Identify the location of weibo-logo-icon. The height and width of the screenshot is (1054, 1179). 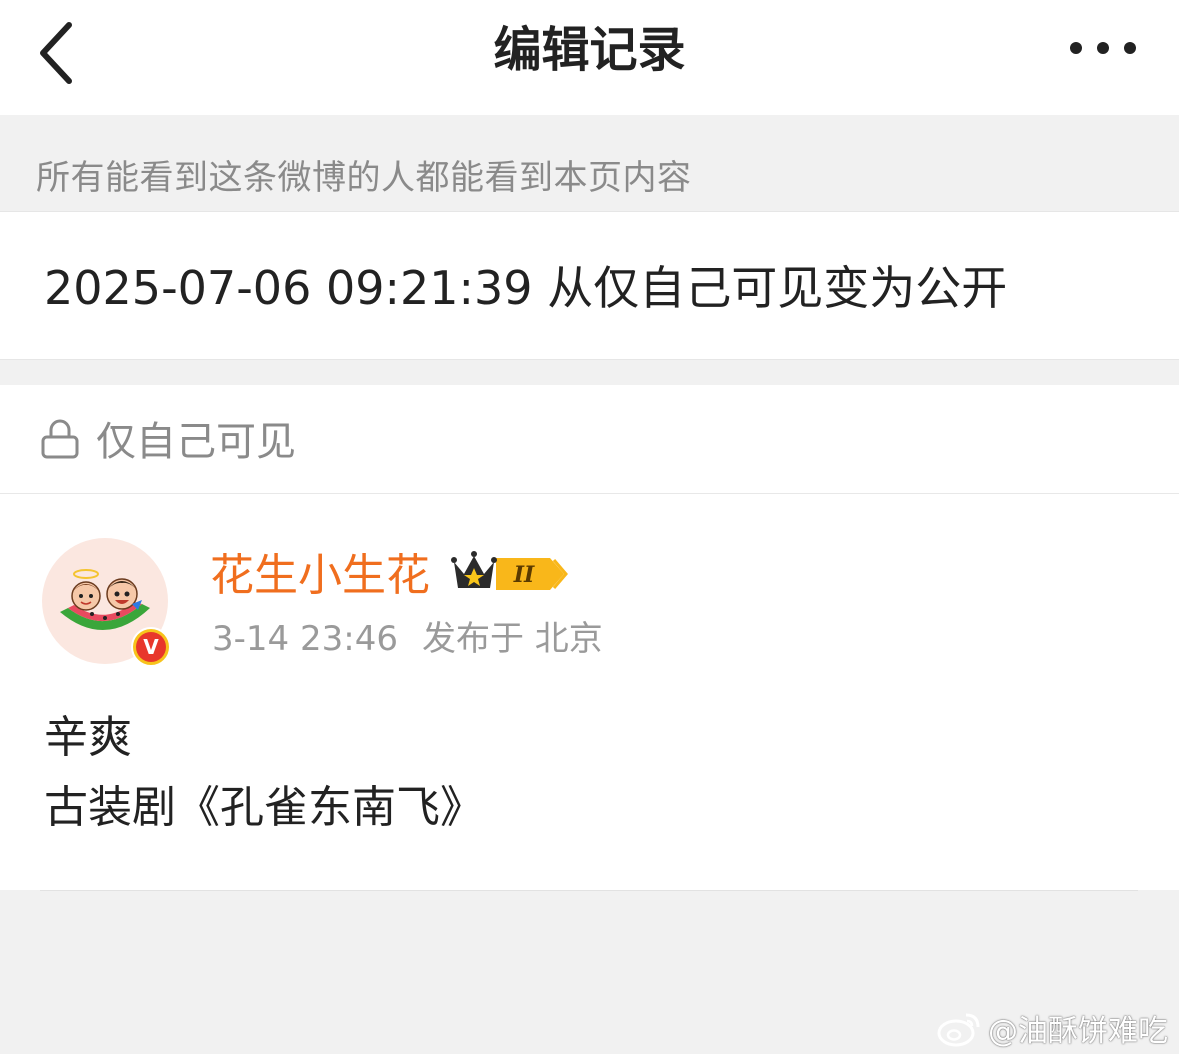
(958, 1030).